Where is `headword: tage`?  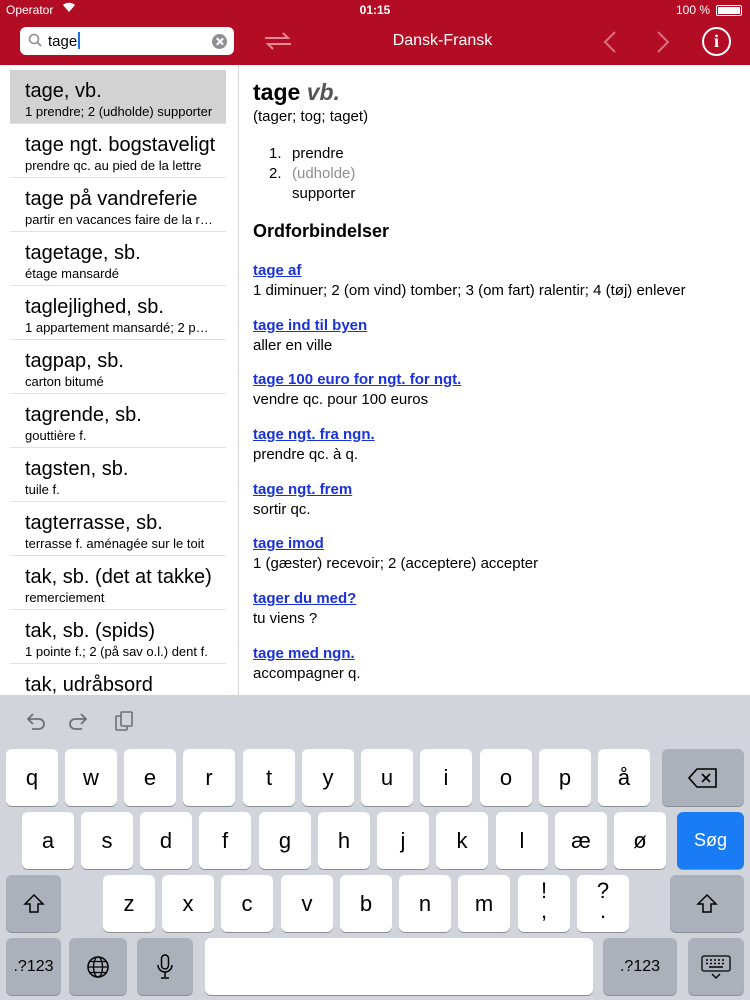 headword: tage is located at coordinates (277, 92).